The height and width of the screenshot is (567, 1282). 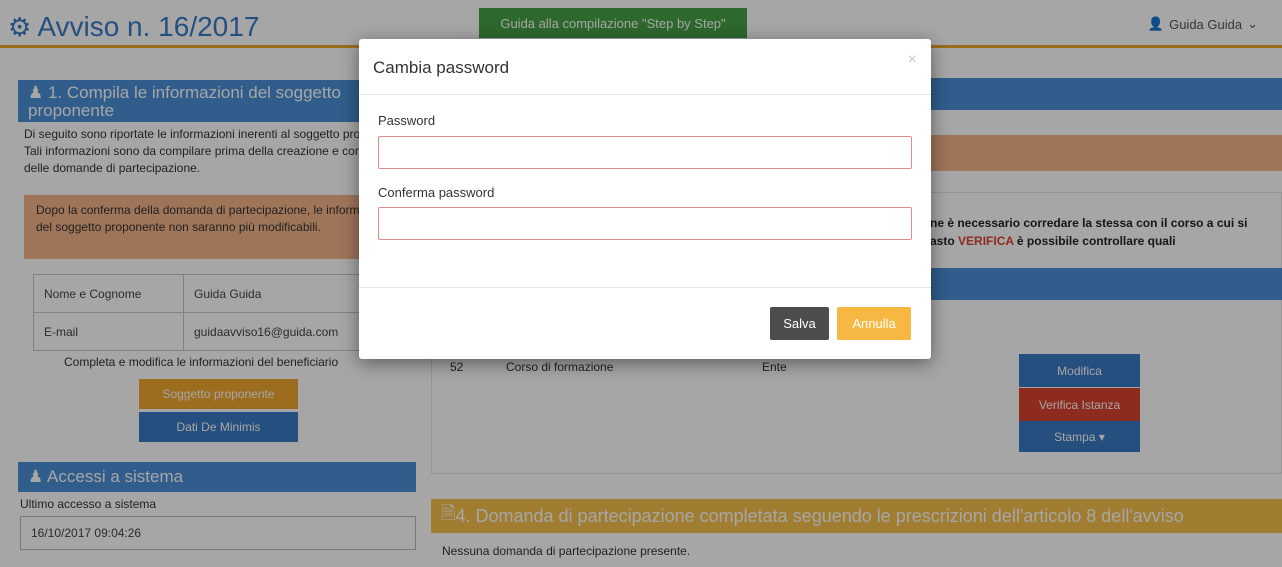 What do you see at coordinates (441, 67) in the screenshot?
I see `modal-title: Cambia password` at bounding box center [441, 67].